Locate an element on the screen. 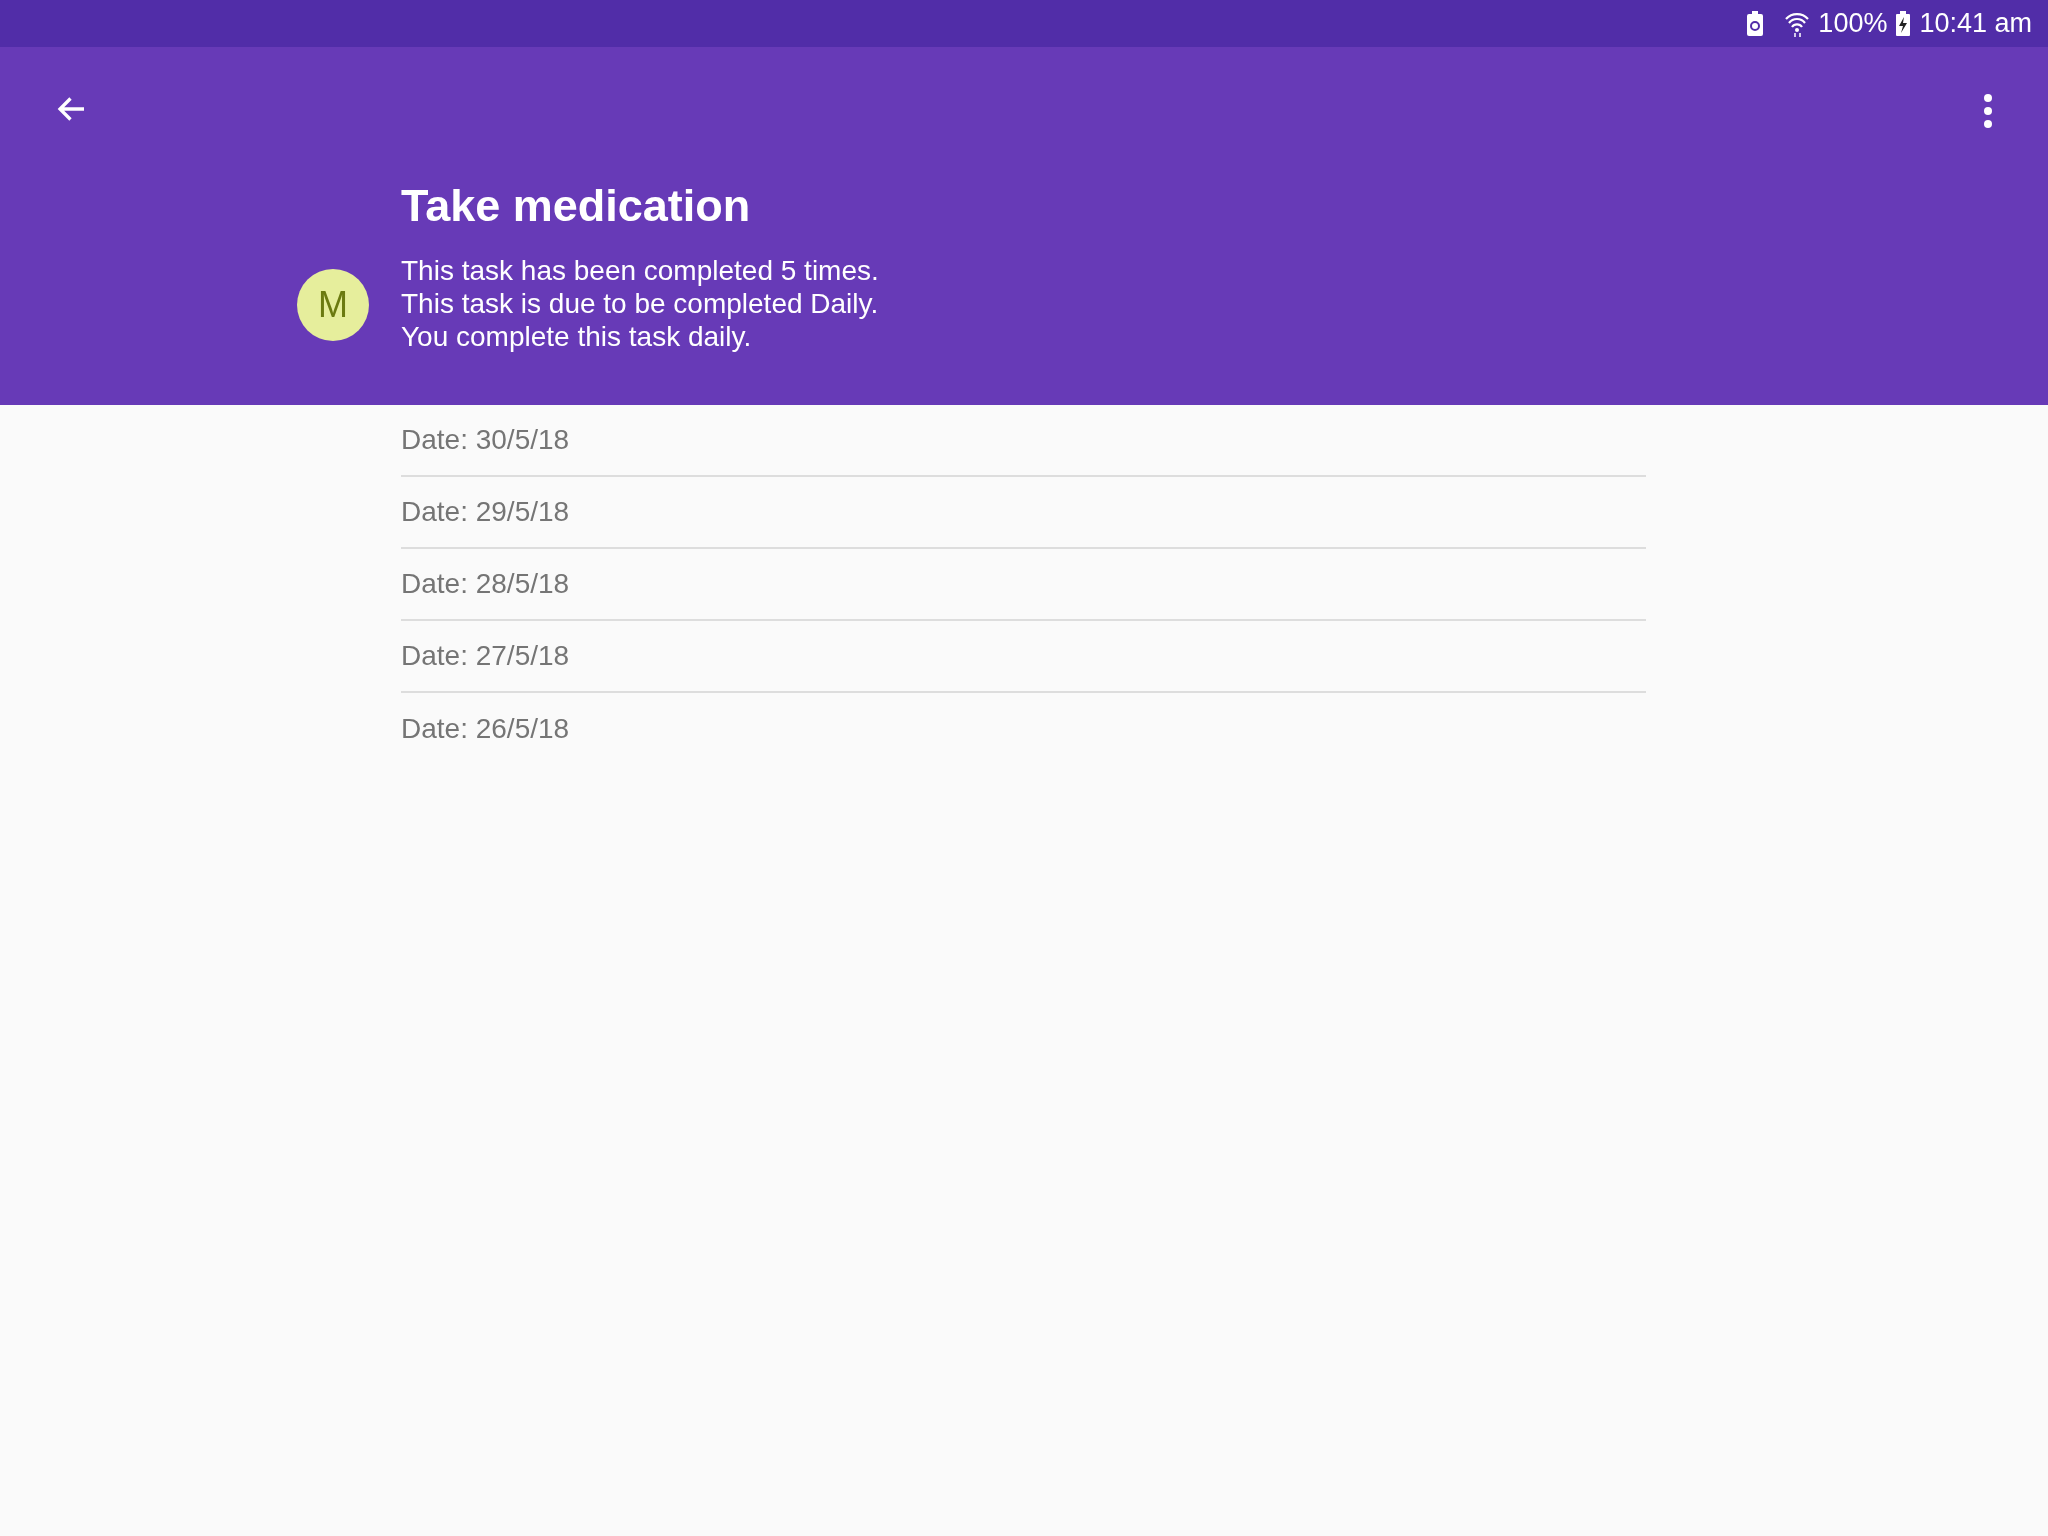  clock-time: 10:41 am is located at coordinates (1975, 24).